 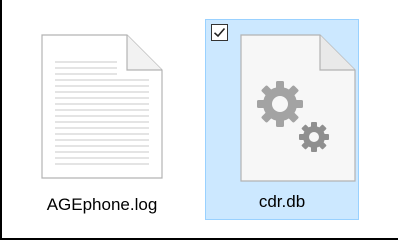 What do you see at coordinates (102, 204) in the screenshot?
I see `file-name-label: AGEphone.log` at bounding box center [102, 204].